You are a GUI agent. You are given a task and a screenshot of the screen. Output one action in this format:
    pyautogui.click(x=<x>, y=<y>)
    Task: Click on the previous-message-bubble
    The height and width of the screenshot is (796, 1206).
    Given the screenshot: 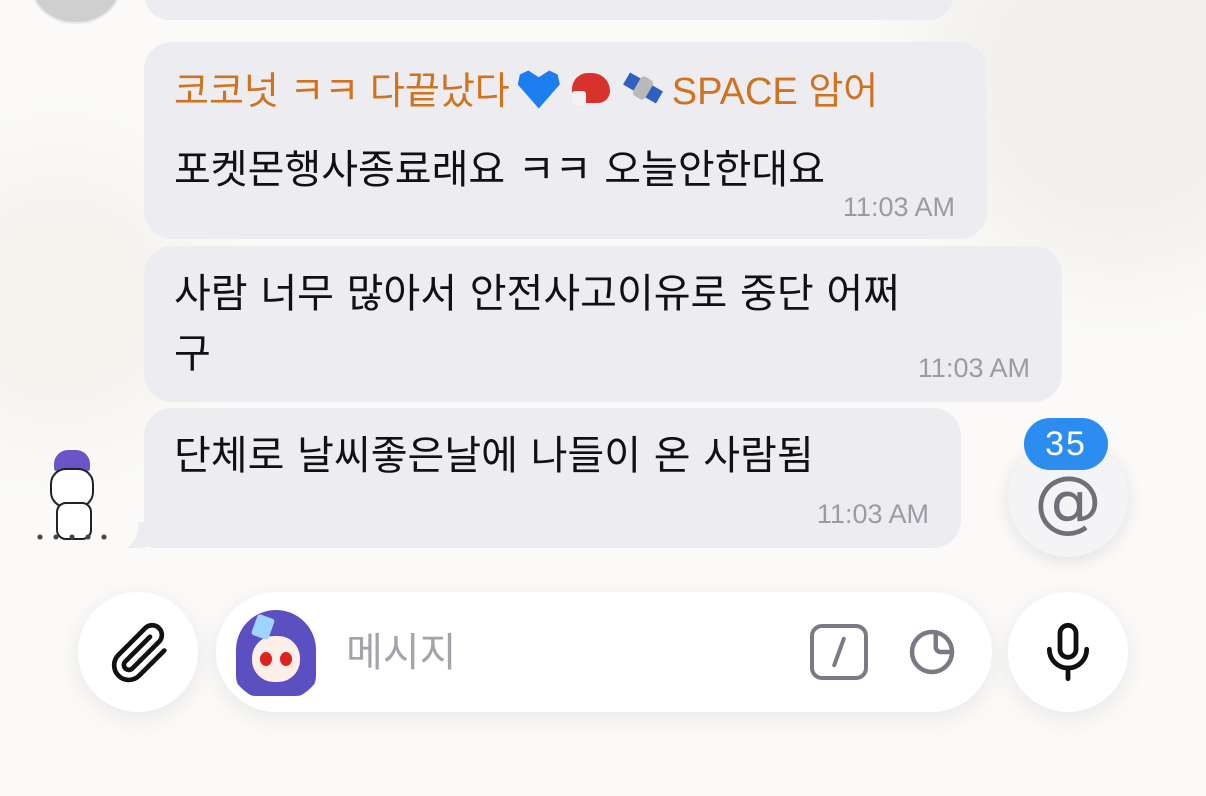 What is the action you would take?
    pyautogui.click(x=549, y=10)
    